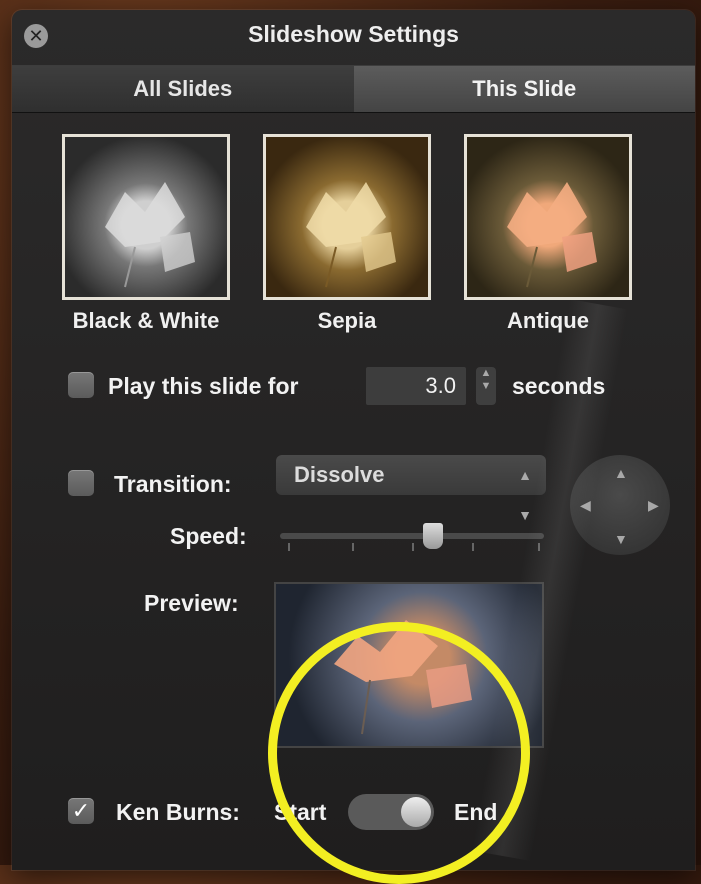 The image size is (701, 884). Describe the element at coordinates (412, 536) in the screenshot. I see `speed-slider` at that location.